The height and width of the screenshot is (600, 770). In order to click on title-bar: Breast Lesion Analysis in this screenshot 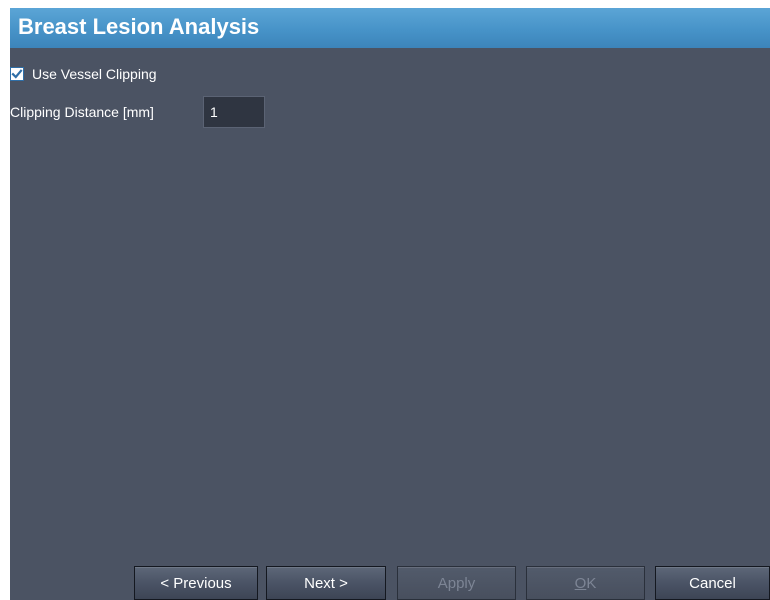, I will do `click(390, 28)`.